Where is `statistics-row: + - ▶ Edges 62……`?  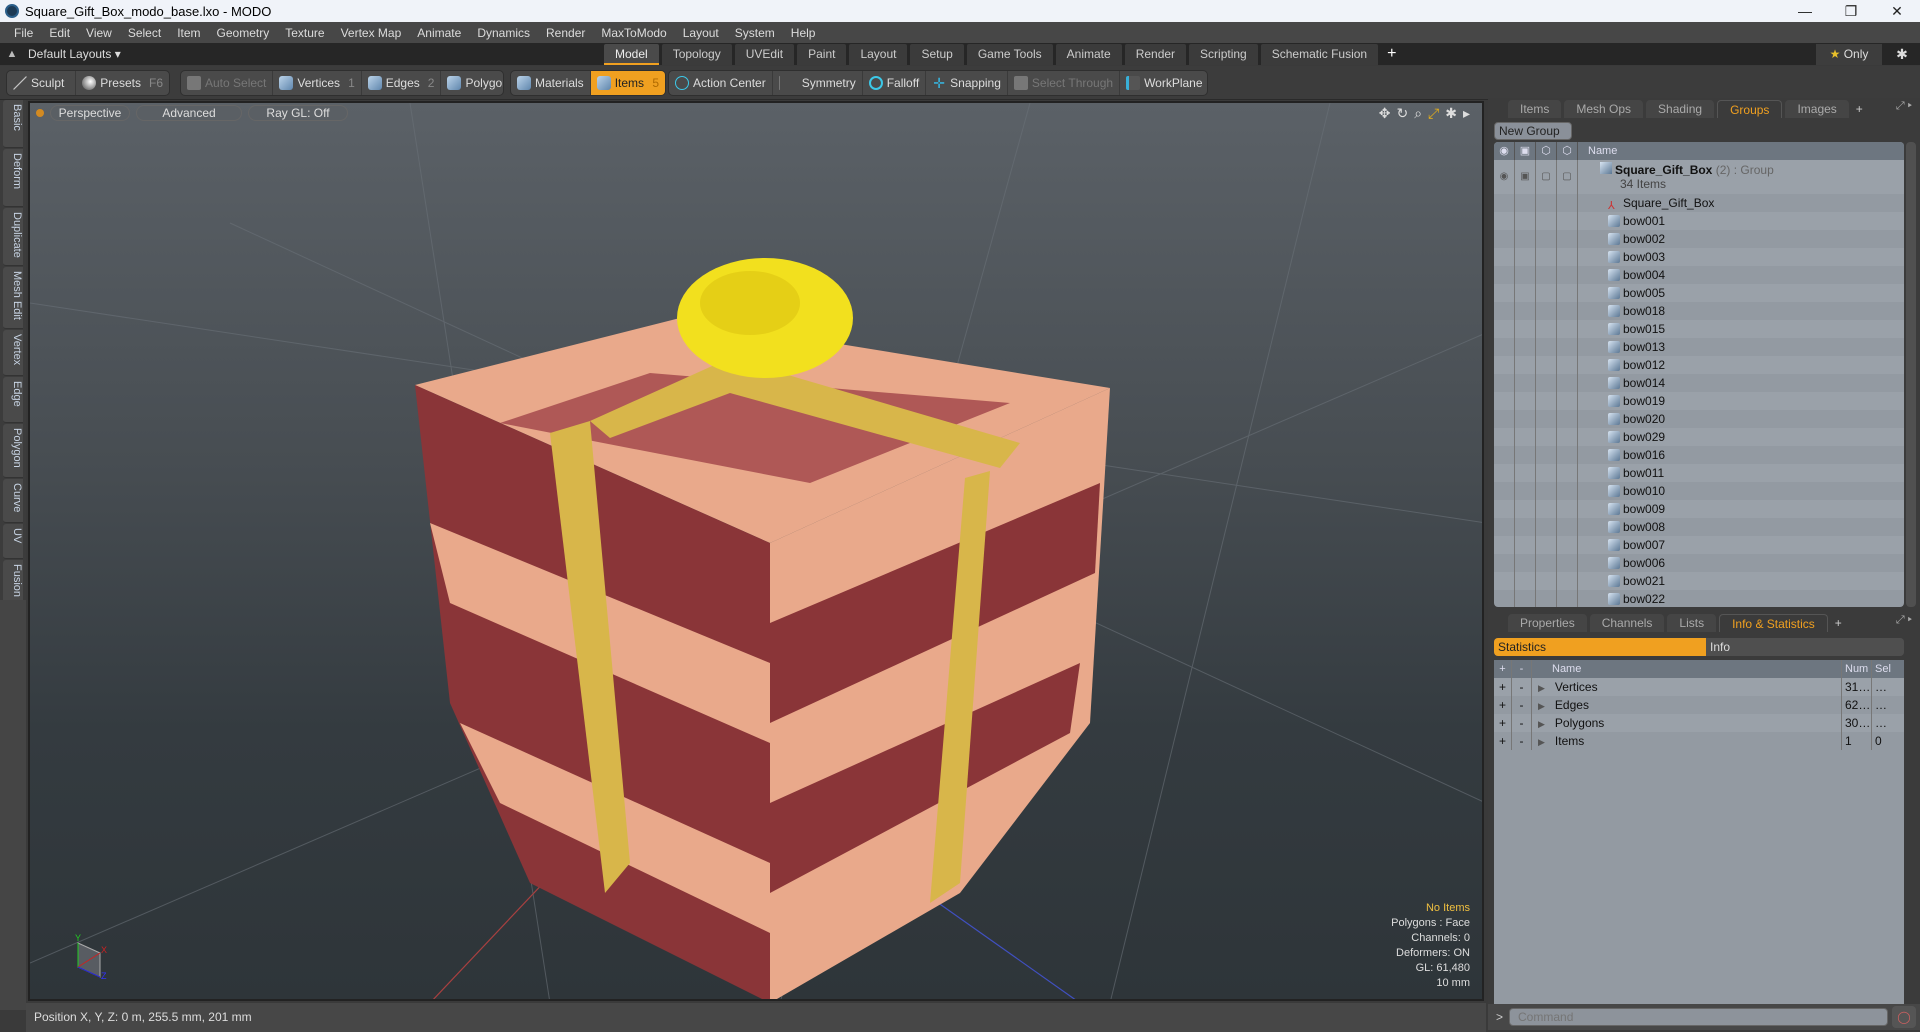 statistics-row: + - ▶ Edges 62…… is located at coordinates (1699, 705).